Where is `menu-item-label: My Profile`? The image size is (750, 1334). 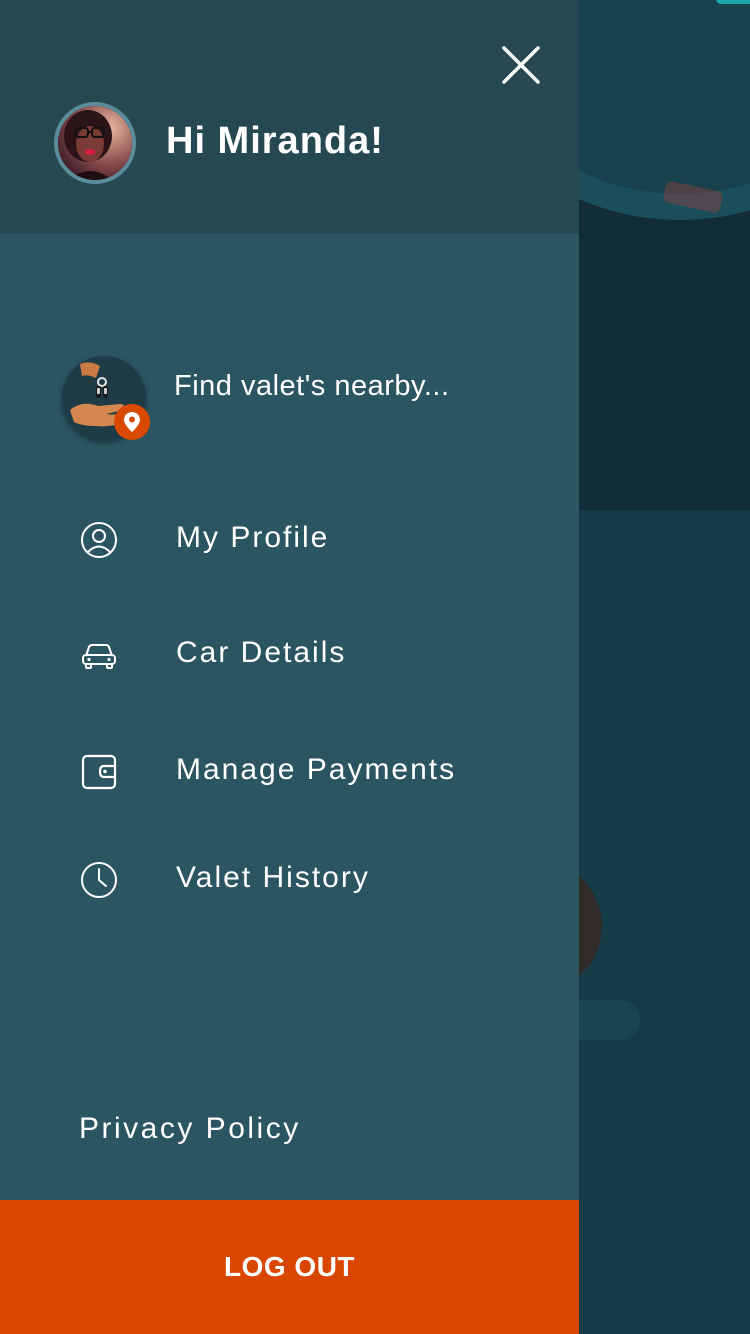
menu-item-label: My Profile is located at coordinates (253, 537).